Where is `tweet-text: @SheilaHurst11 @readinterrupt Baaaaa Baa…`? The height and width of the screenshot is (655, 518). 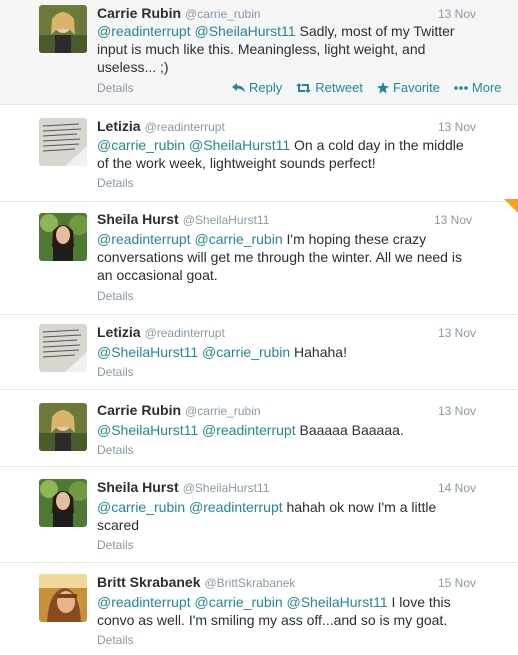
tweet-text: @SheilaHurst11 @readinterrupt Baaaaa Baa… is located at coordinates (250, 430).